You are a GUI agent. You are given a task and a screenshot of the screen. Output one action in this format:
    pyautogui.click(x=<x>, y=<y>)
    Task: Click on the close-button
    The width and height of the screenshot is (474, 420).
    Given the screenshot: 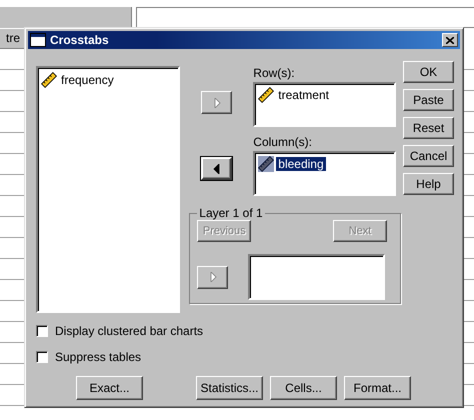 What is the action you would take?
    pyautogui.click(x=450, y=40)
    